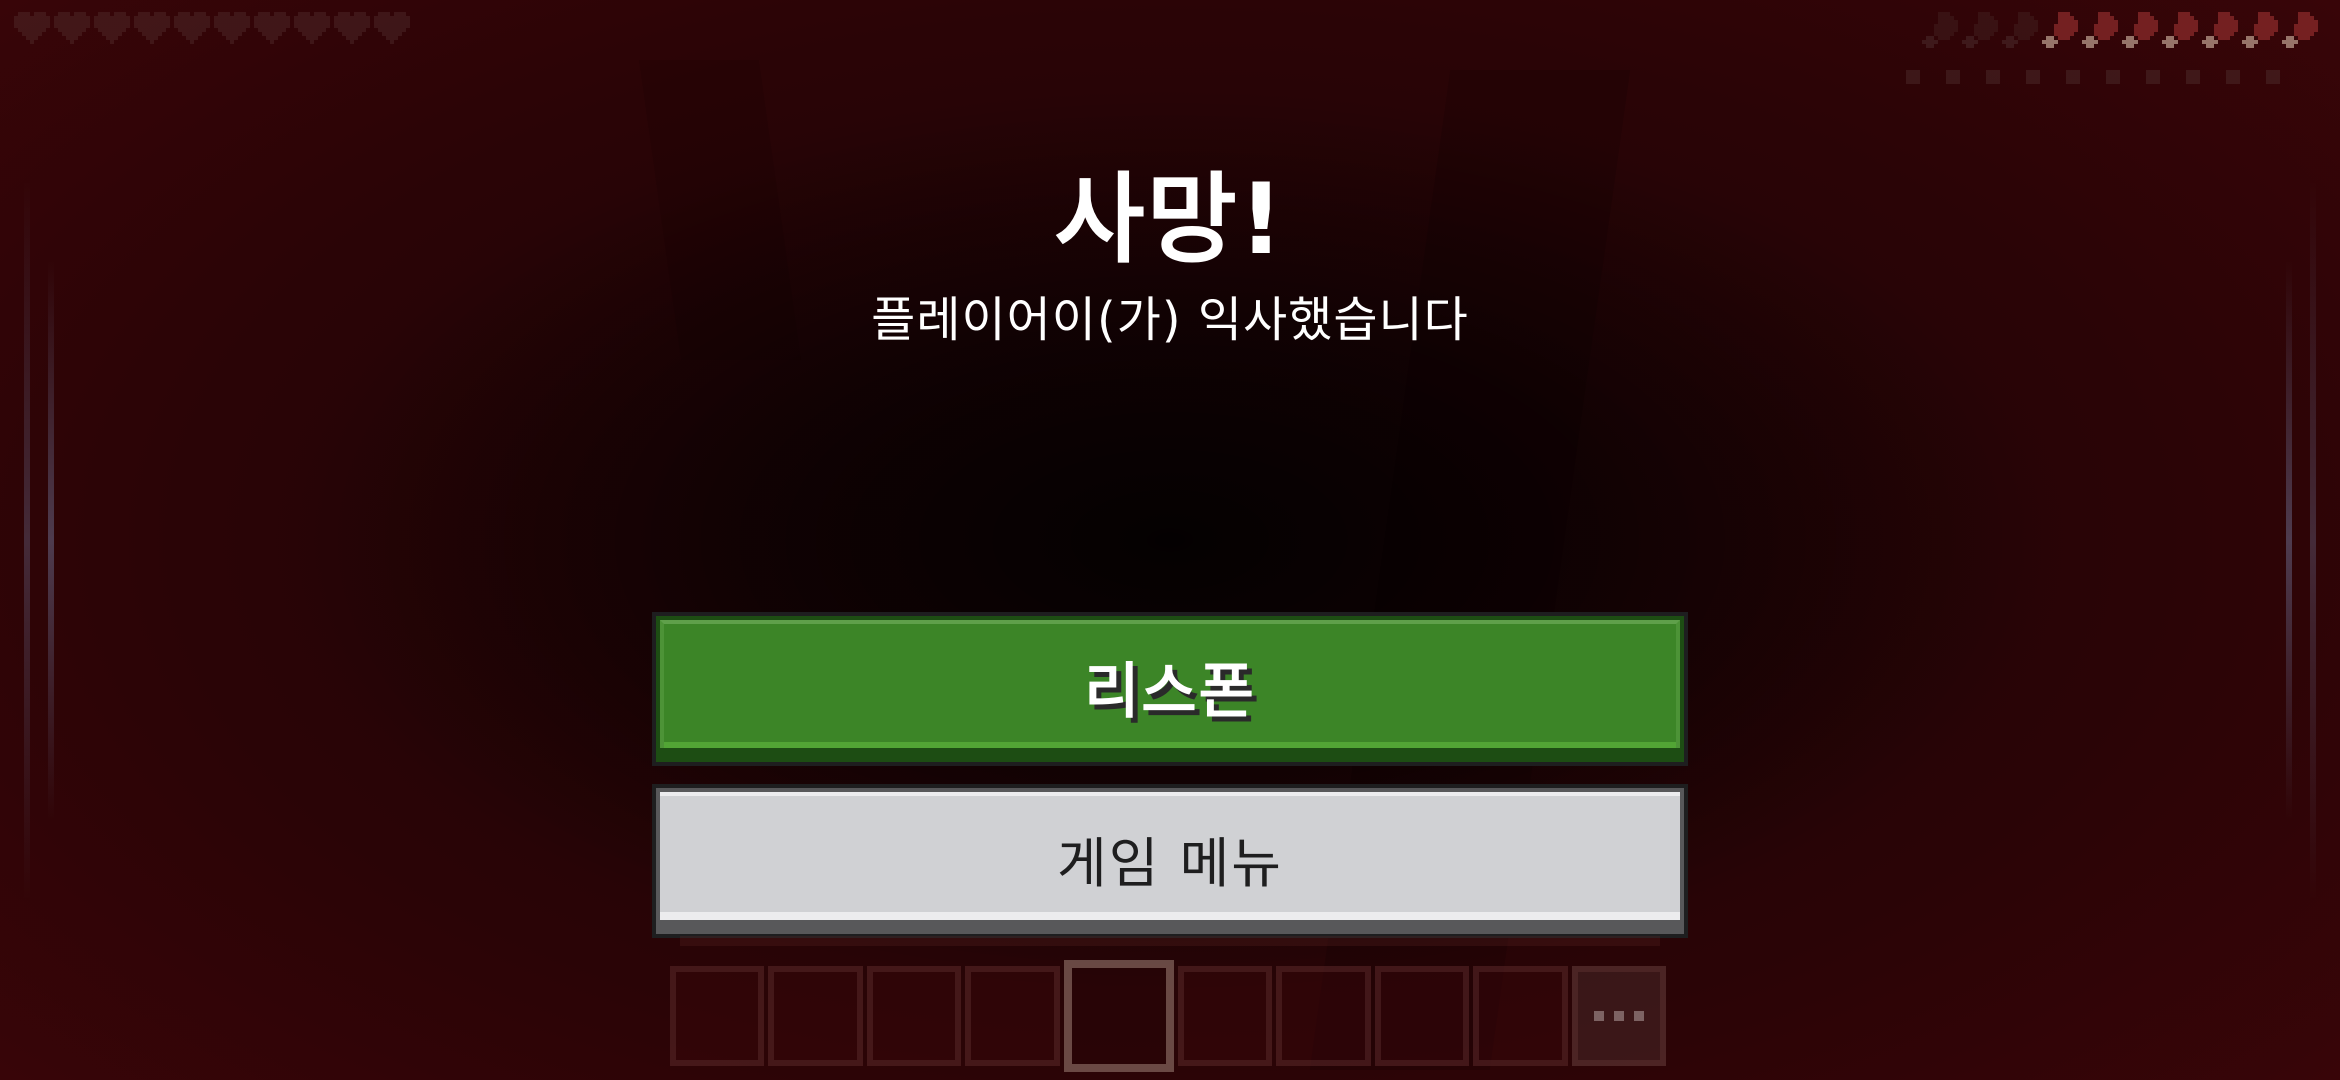 The image size is (2340, 1080). What do you see at coordinates (1170, 691) in the screenshot?
I see `respawn-button-label: 리스폰` at bounding box center [1170, 691].